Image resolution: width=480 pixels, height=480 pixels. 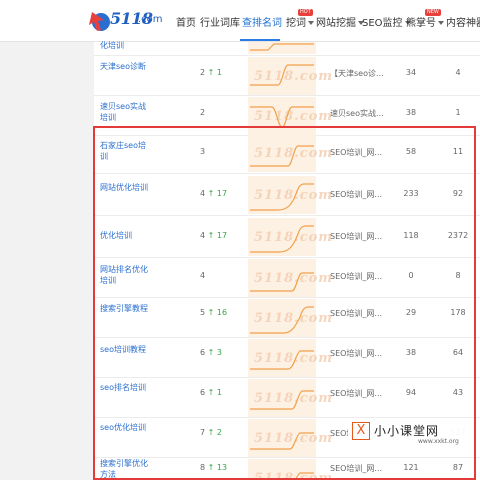 I want to click on site-watermark: X 小小课堂网 www.xxkt.org, so click(x=411, y=433).